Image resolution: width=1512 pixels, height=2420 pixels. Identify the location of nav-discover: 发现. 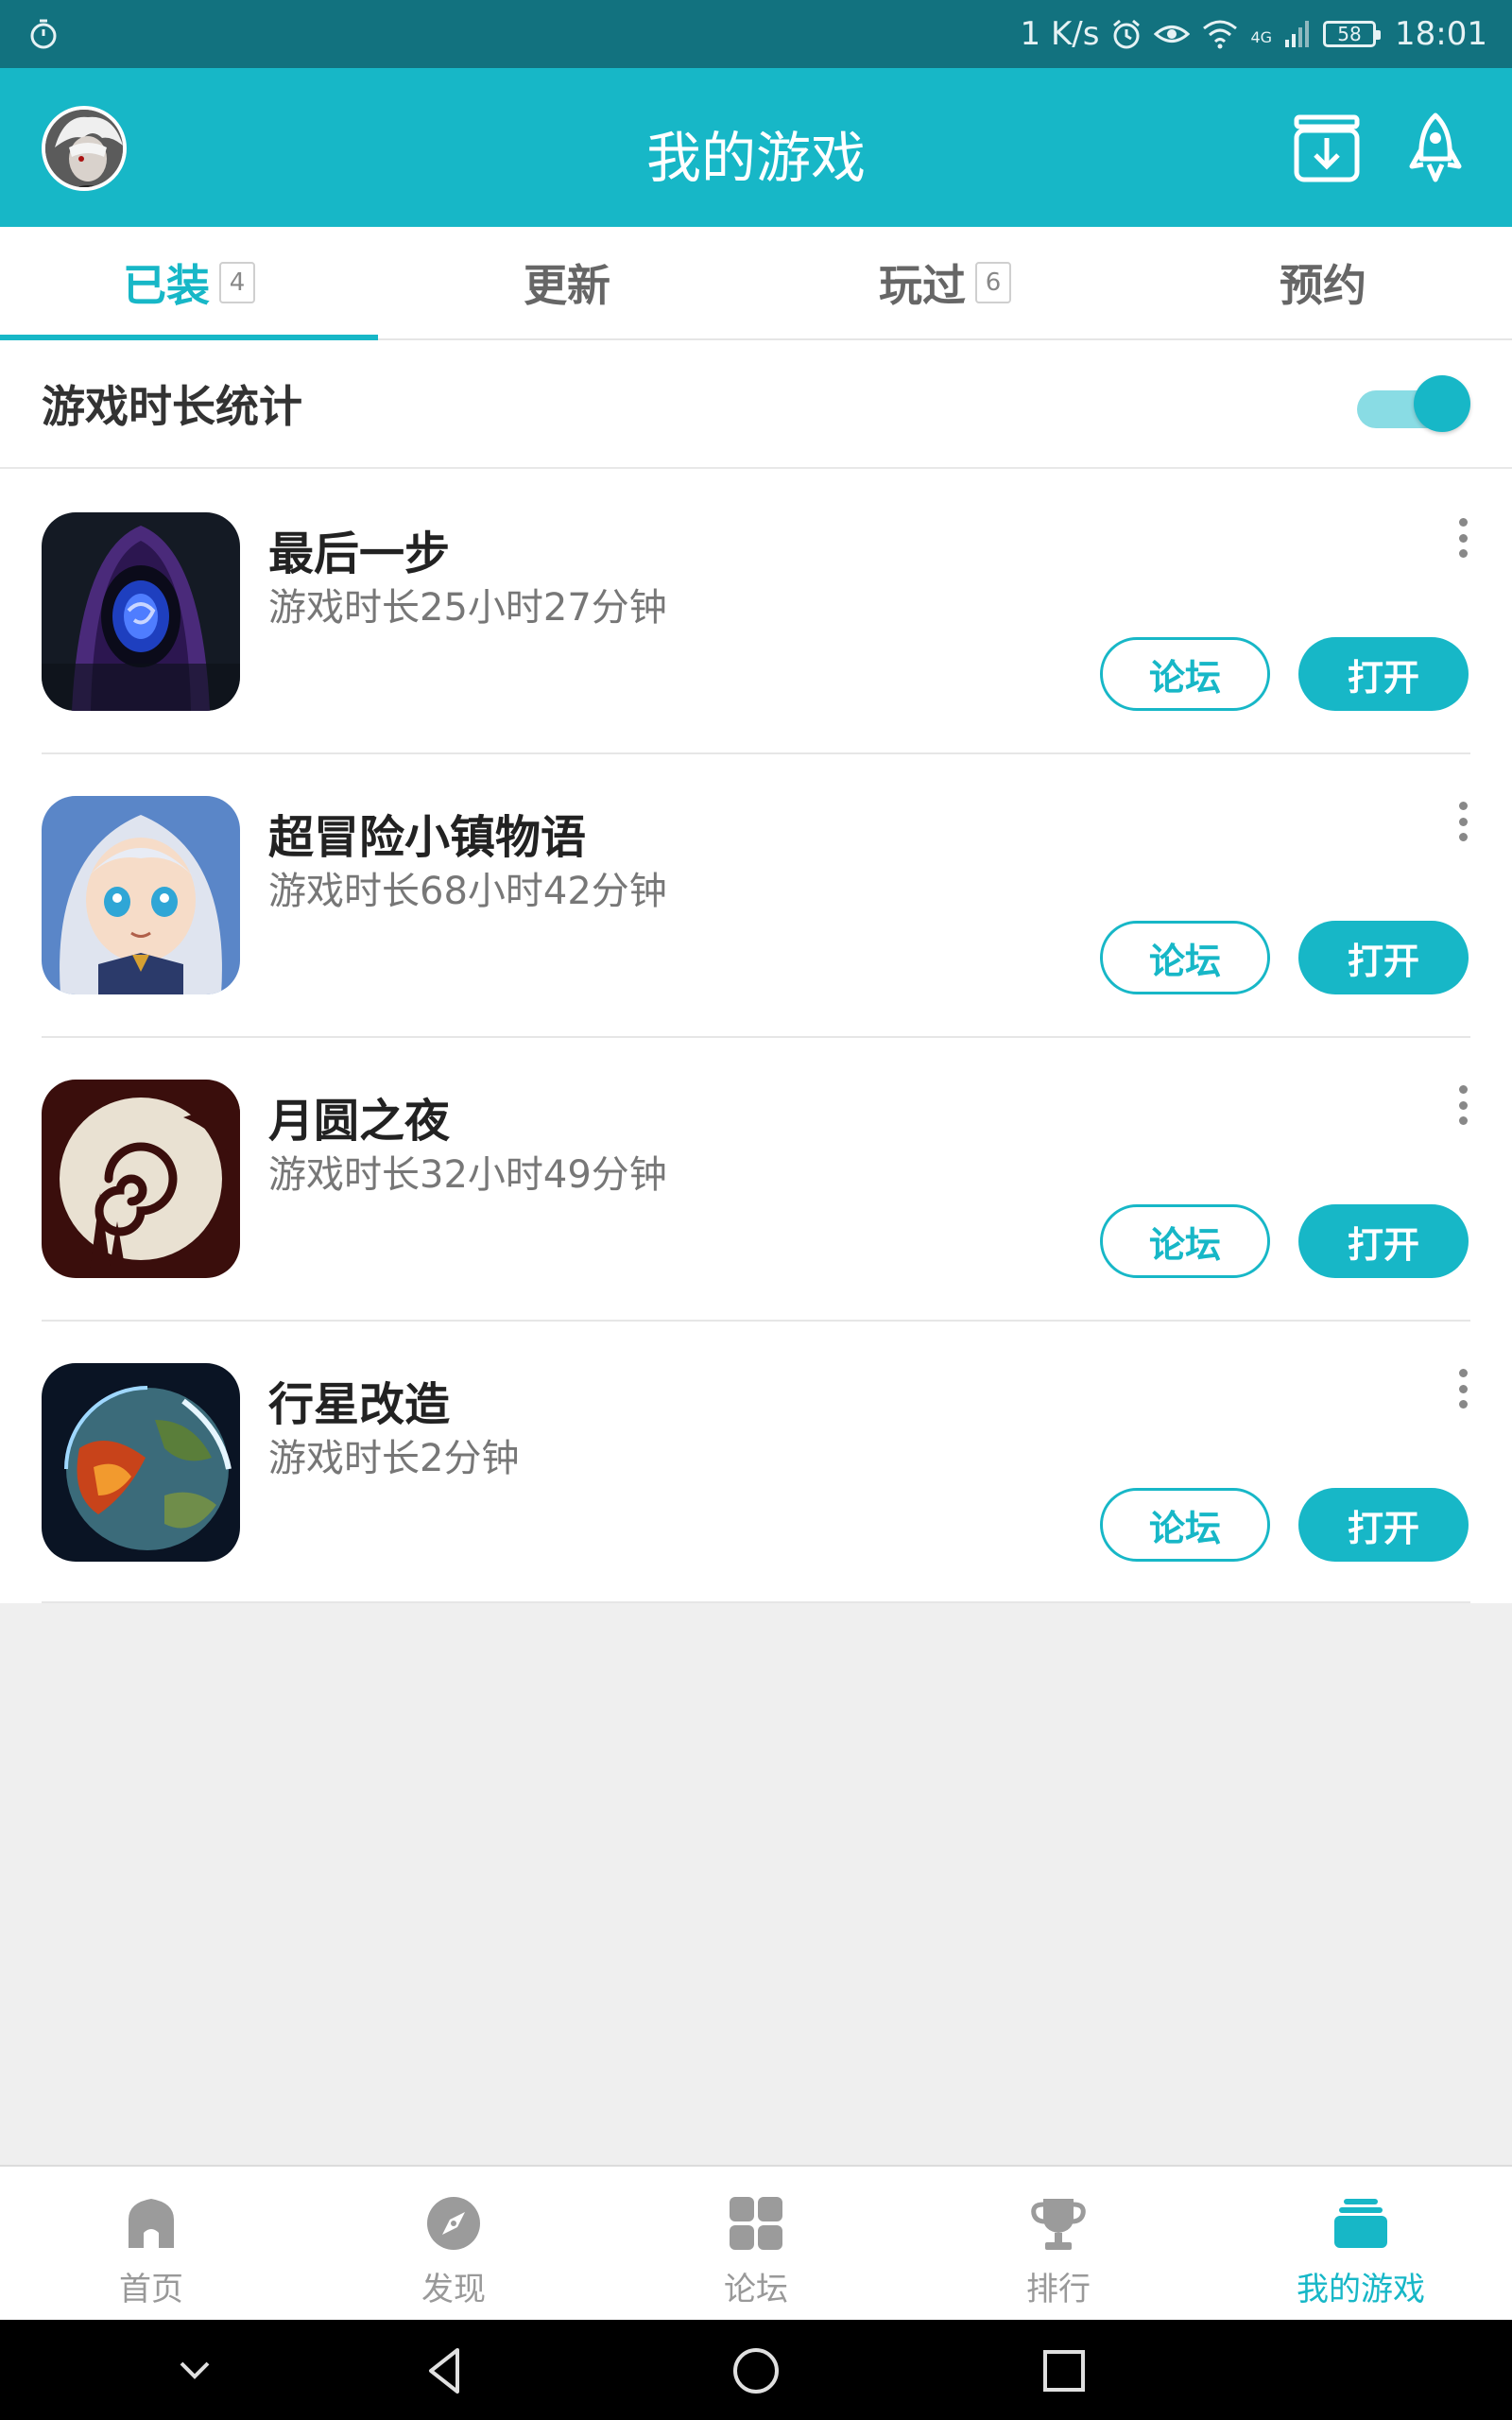
(453, 2243).